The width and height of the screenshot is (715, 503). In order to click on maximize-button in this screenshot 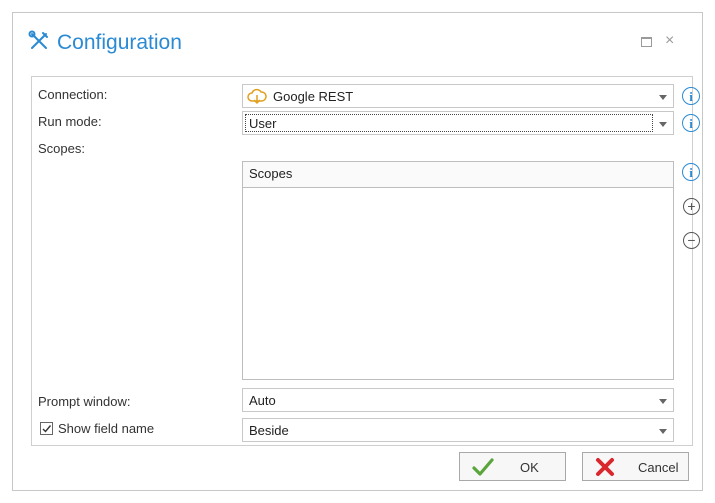, I will do `click(647, 41)`.